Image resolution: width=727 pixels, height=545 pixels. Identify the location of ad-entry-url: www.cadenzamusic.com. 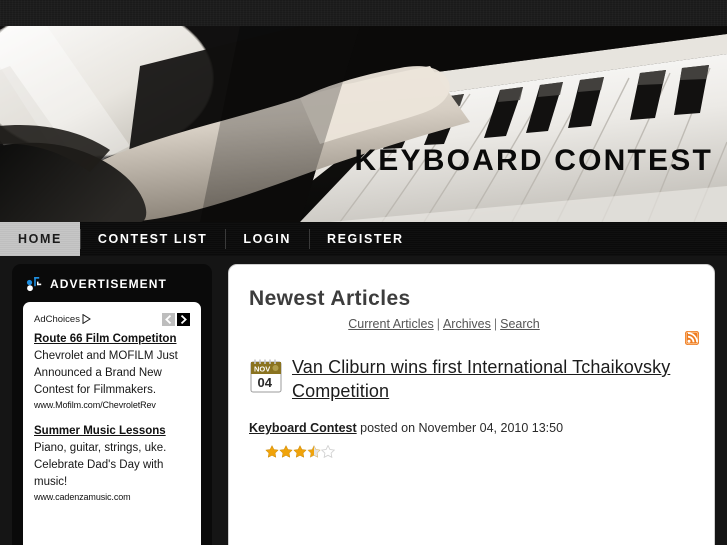
(82, 497).